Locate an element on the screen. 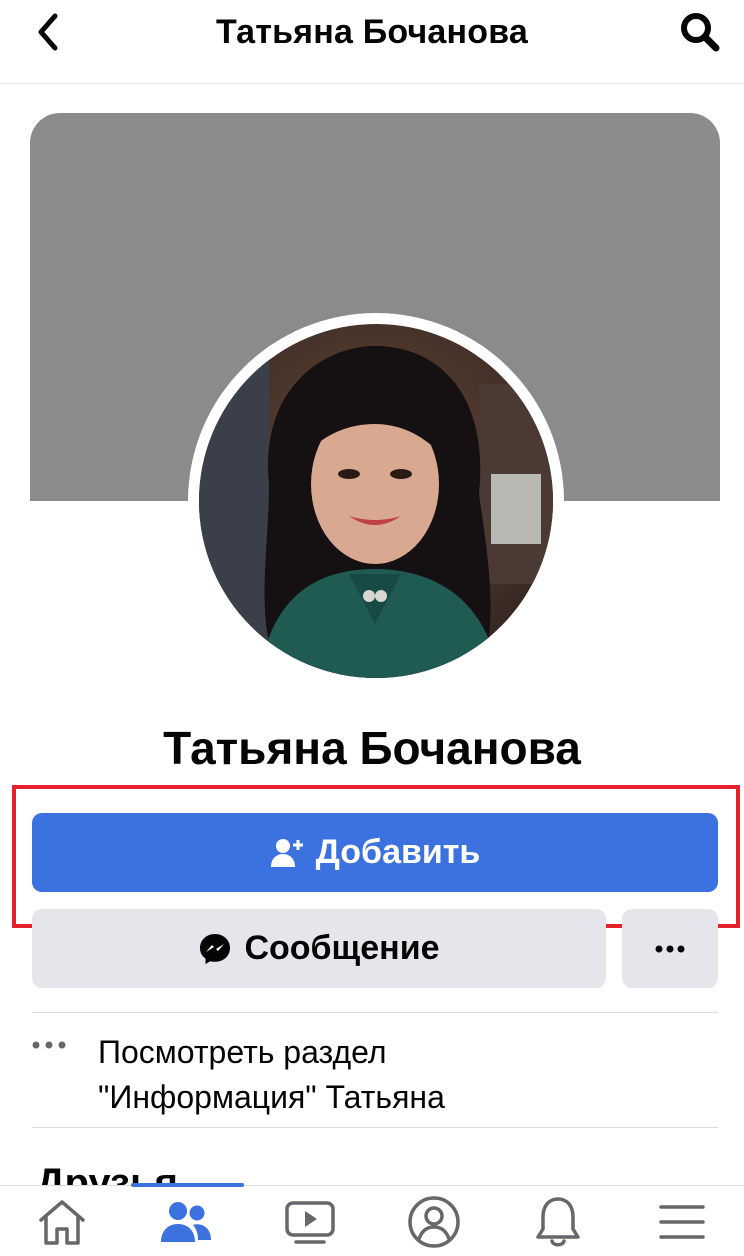 The image size is (744, 1256). avatar is located at coordinates (376, 501).